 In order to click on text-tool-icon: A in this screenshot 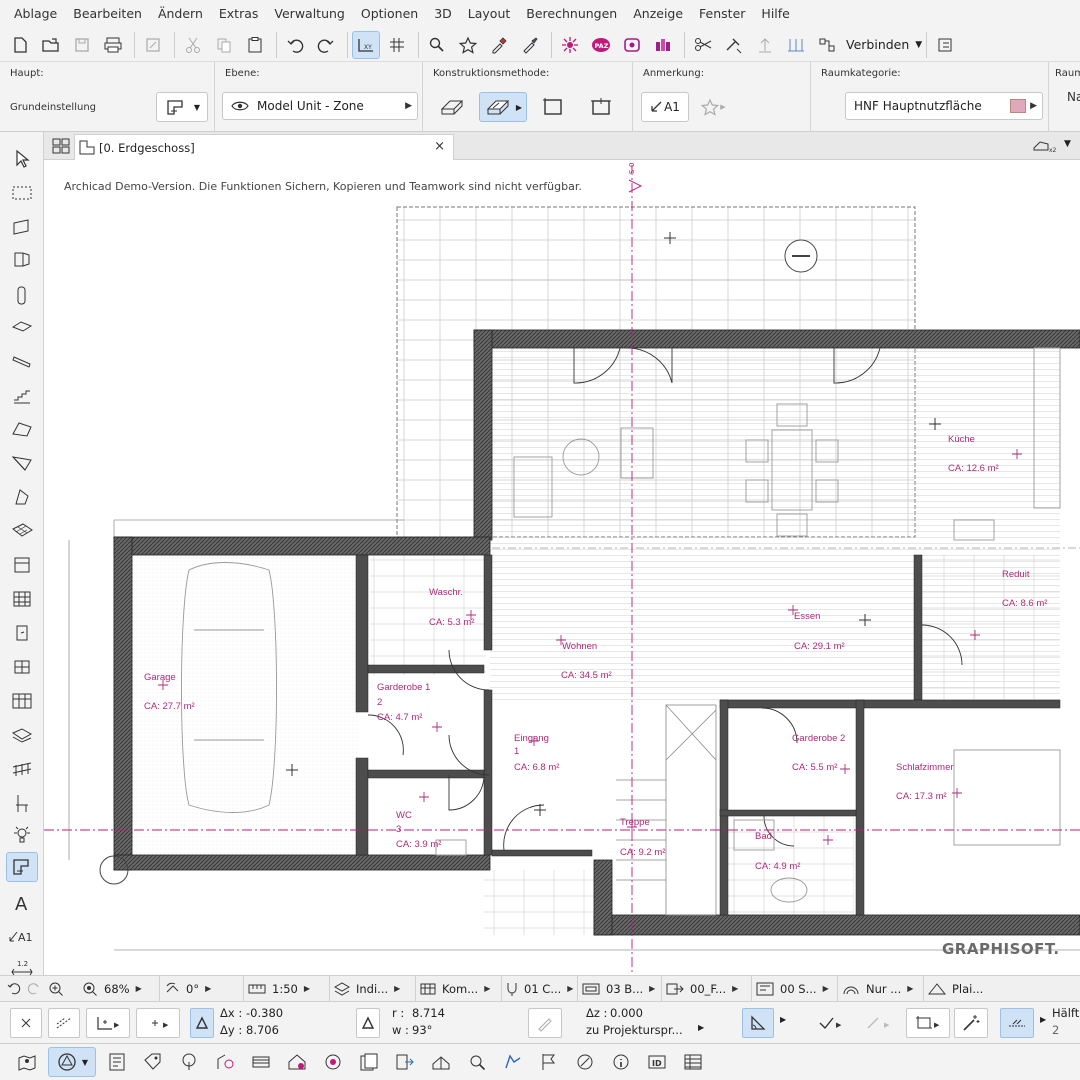, I will do `click(22, 903)`.